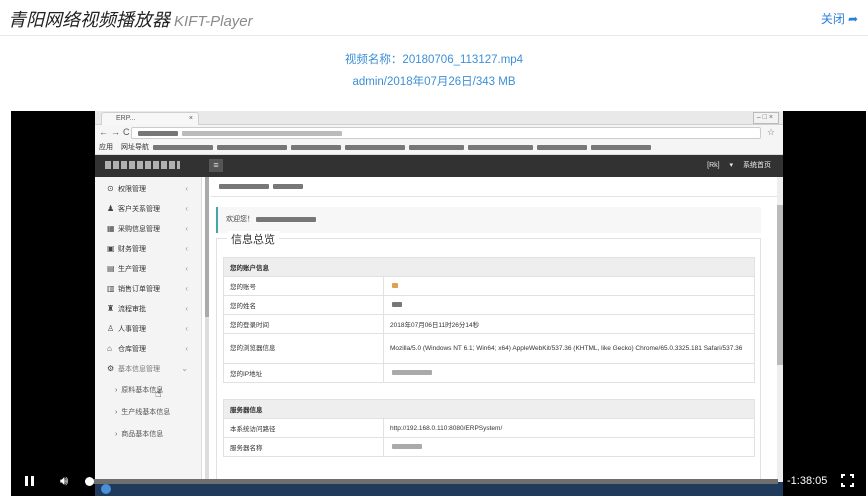  Describe the element at coordinates (433, 481) in the screenshot. I see `progress-bar` at that location.